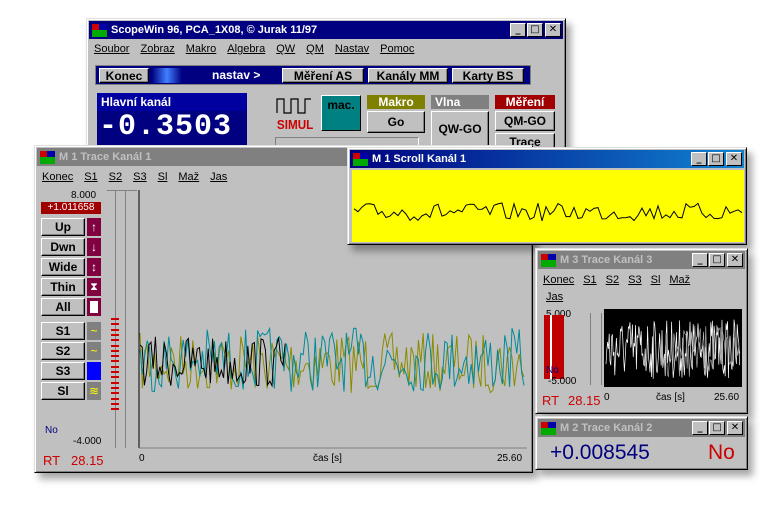 The height and width of the screenshot is (510, 768). I want to click on all-button: All, so click(63, 307).